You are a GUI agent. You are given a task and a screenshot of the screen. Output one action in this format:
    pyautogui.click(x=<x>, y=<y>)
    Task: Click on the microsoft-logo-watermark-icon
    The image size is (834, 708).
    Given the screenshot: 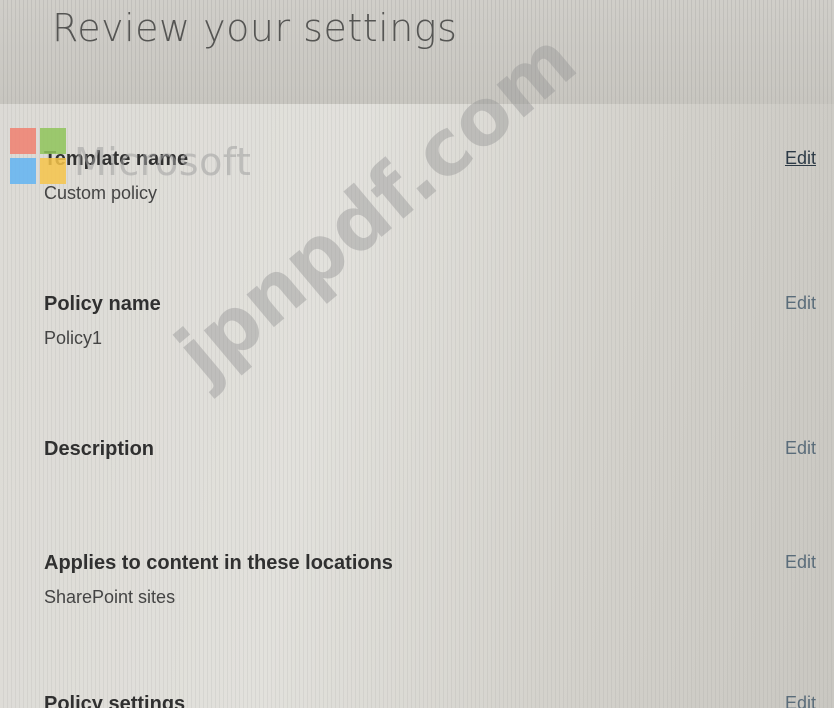 What is the action you would take?
    pyautogui.click(x=41, y=159)
    